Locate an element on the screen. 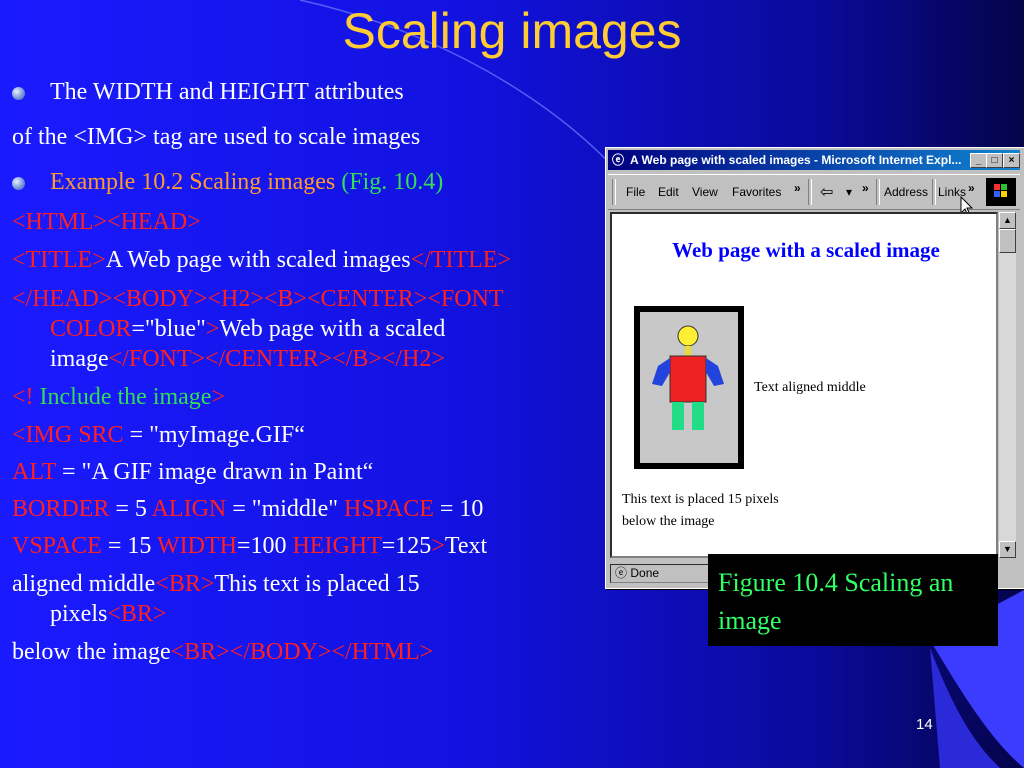  figure-caption: Figure 10.4 Scaling an image is located at coordinates (853, 600).